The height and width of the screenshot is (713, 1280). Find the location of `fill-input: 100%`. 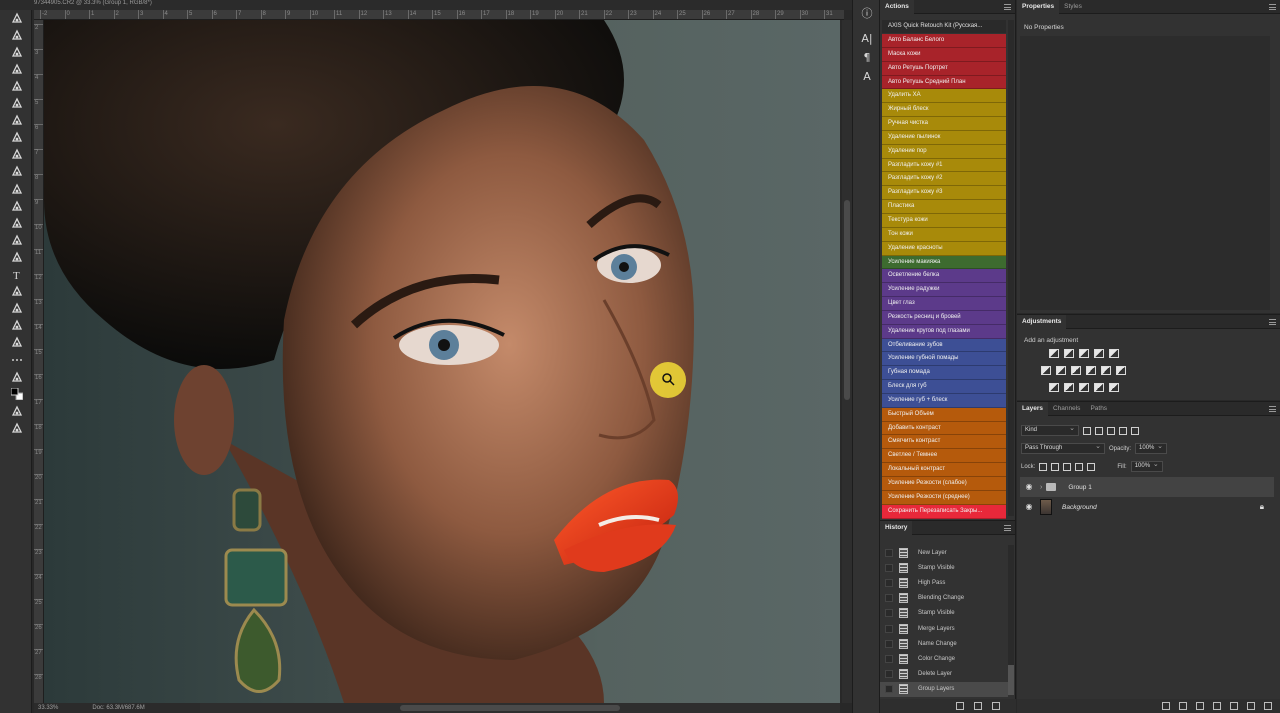

fill-input: 100% is located at coordinates (1146, 466).